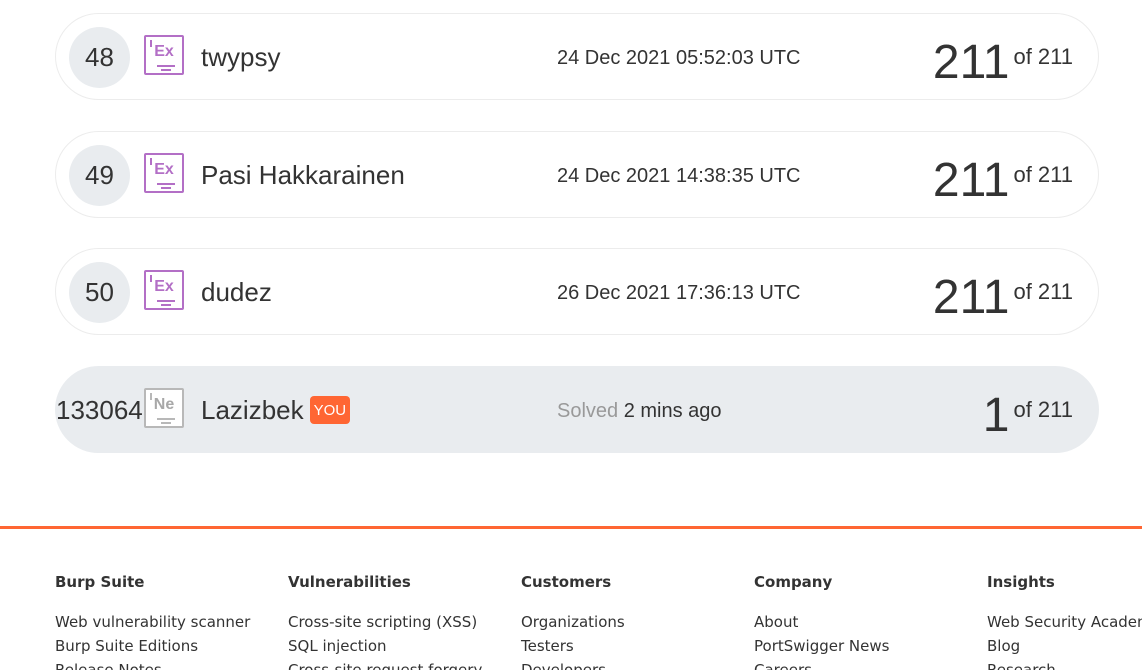  I want to click on footer-link: Release Notes, so click(108, 665).